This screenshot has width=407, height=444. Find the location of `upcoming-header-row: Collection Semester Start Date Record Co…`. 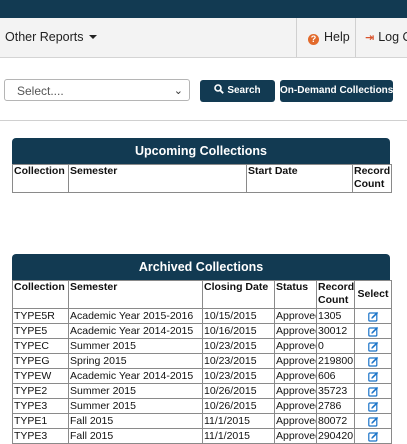

upcoming-header-row: Collection Semester Start Date Record Co… is located at coordinates (202, 178).